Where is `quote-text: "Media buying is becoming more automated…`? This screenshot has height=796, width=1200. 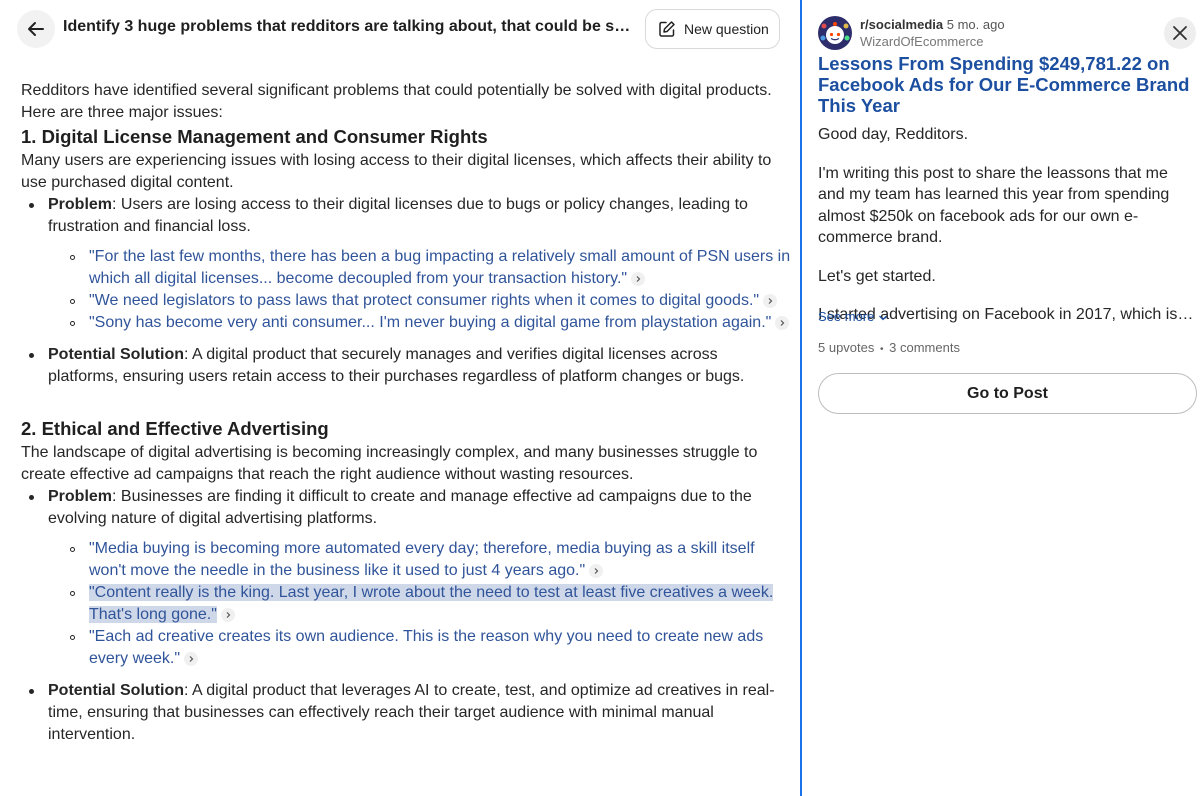
quote-text: "Media buying is becoming more automated… is located at coordinates (422, 559).